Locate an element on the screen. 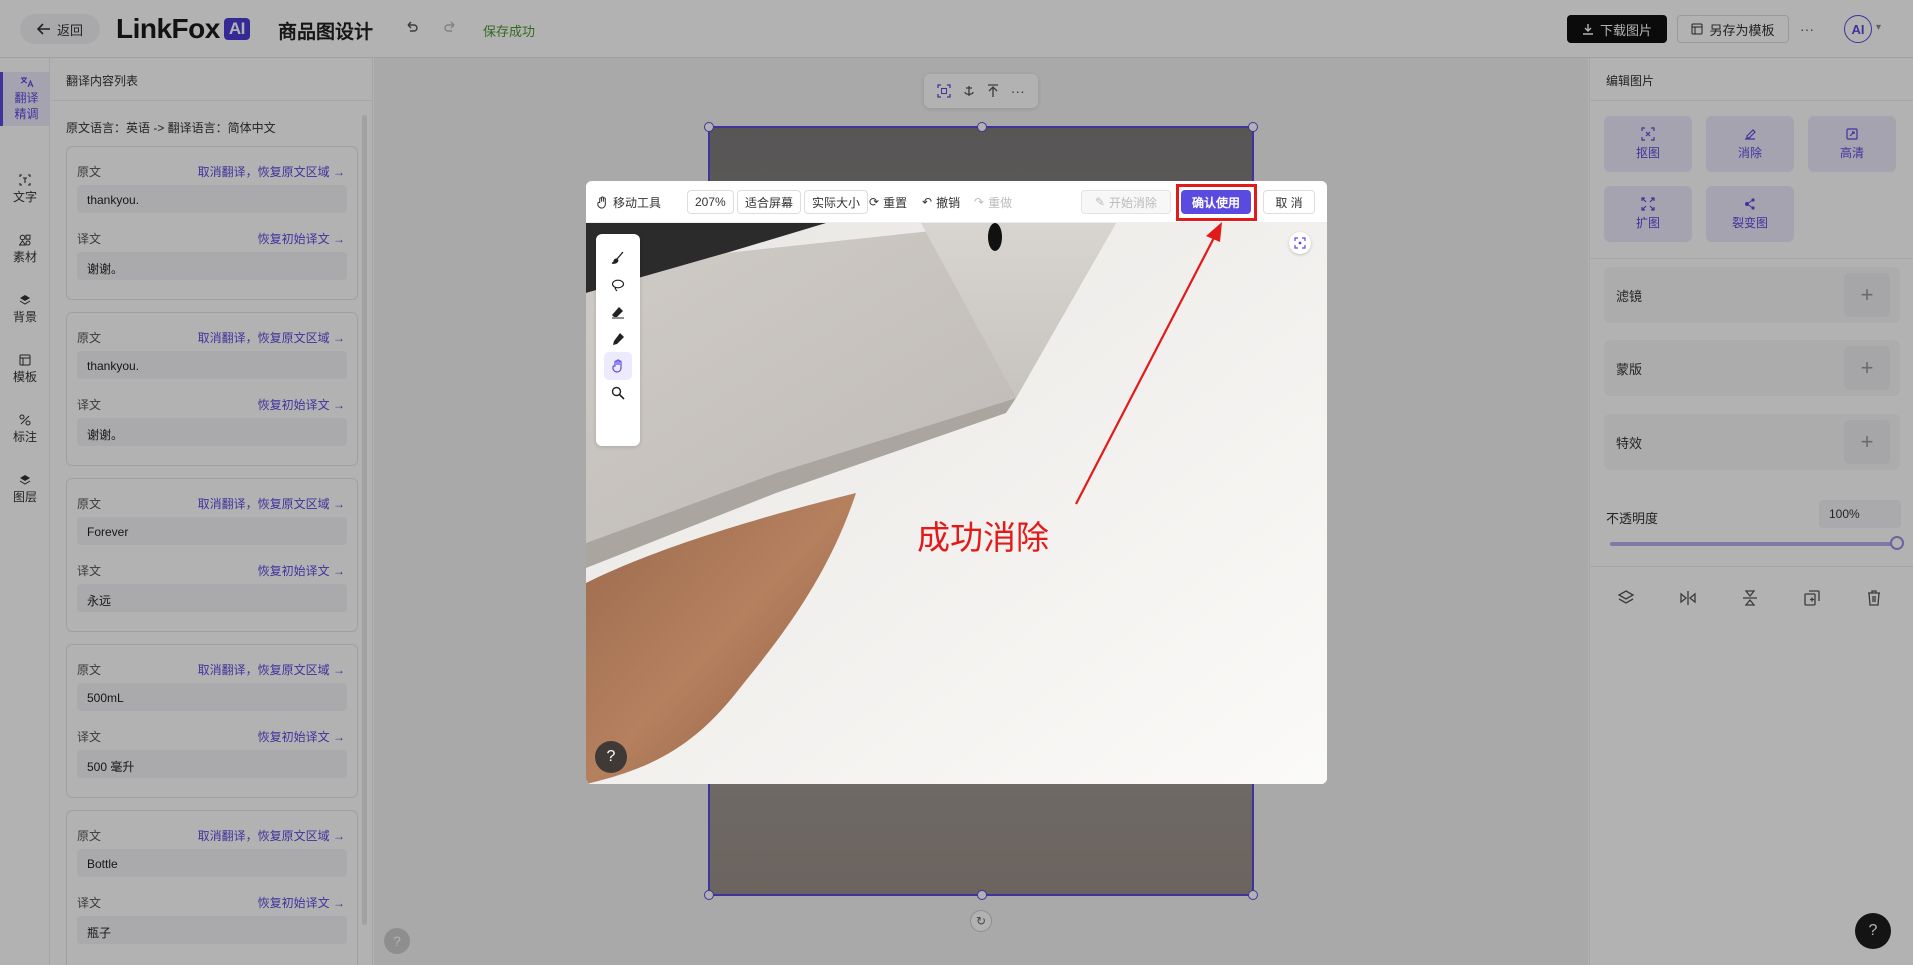  eraser-icon: ✎ is located at coordinates (1100, 202).